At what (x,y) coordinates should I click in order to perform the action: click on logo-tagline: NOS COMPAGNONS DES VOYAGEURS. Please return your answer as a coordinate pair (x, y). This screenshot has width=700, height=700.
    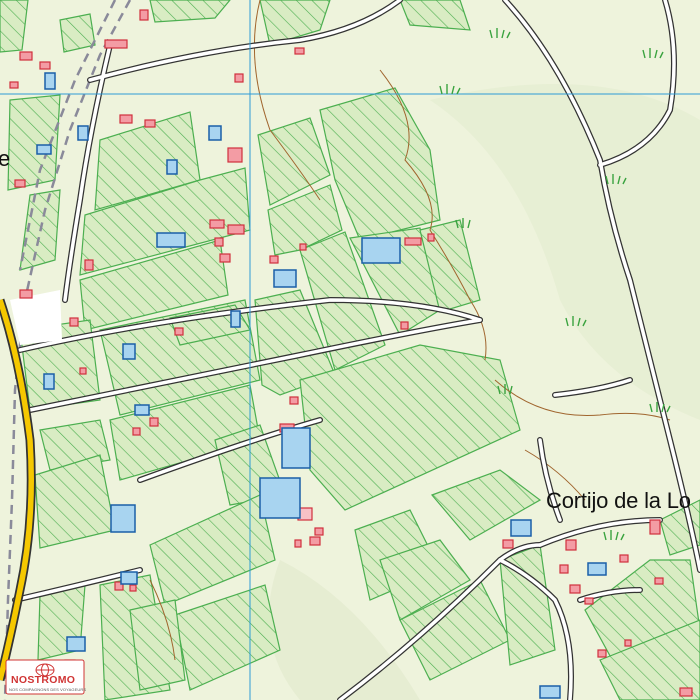
    Looking at the image, I should click on (48, 689).